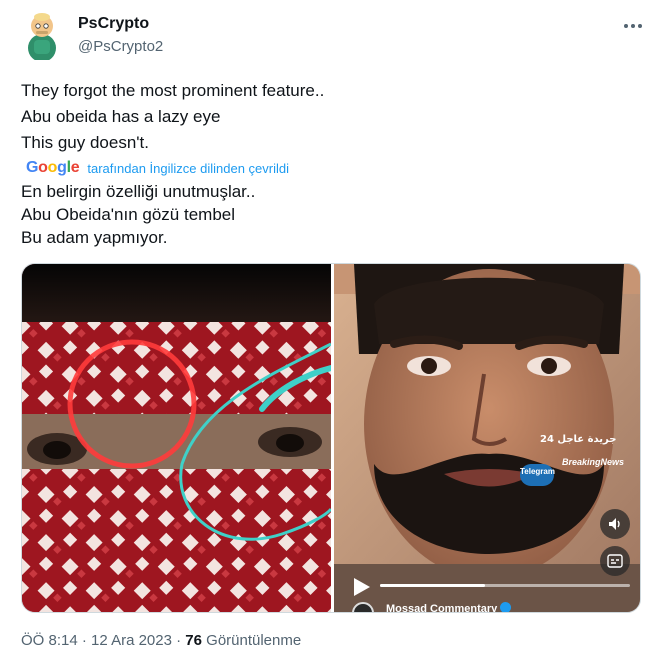  Describe the element at coordinates (615, 524) in the screenshot. I see `speaker-icon` at that location.